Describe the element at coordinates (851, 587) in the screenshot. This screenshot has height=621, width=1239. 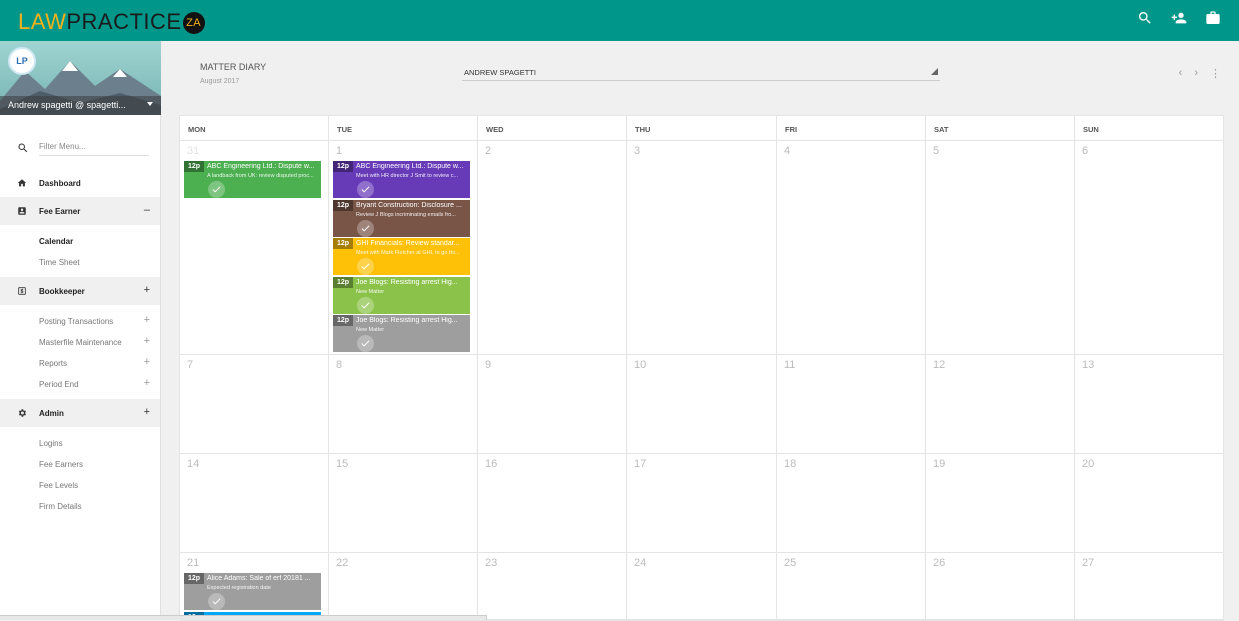
I see `calendar-day-cell: 25` at that location.